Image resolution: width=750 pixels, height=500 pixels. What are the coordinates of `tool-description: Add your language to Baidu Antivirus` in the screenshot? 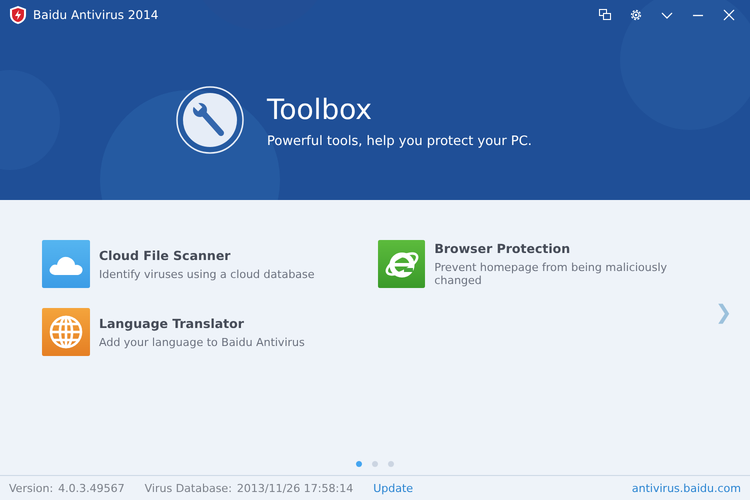 It's located at (202, 342).